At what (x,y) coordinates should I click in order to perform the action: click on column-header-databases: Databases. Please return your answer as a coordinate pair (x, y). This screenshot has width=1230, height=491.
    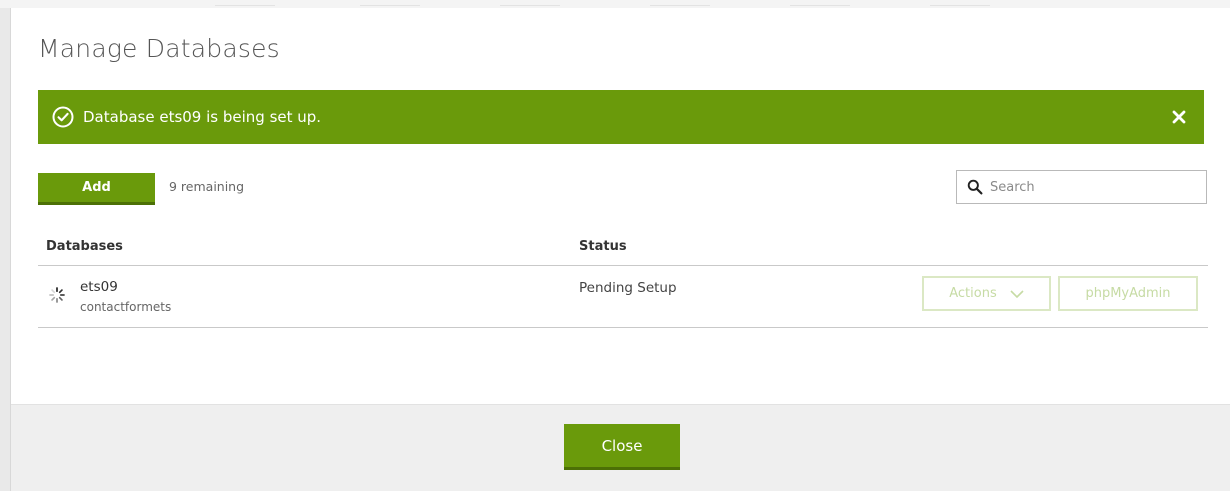
    Looking at the image, I should click on (84, 246).